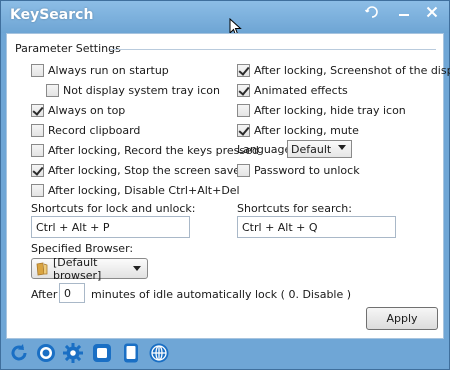 The height and width of the screenshot is (370, 450). Describe the element at coordinates (264, 149) in the screenshot. I see `language-label: Language` at that location.